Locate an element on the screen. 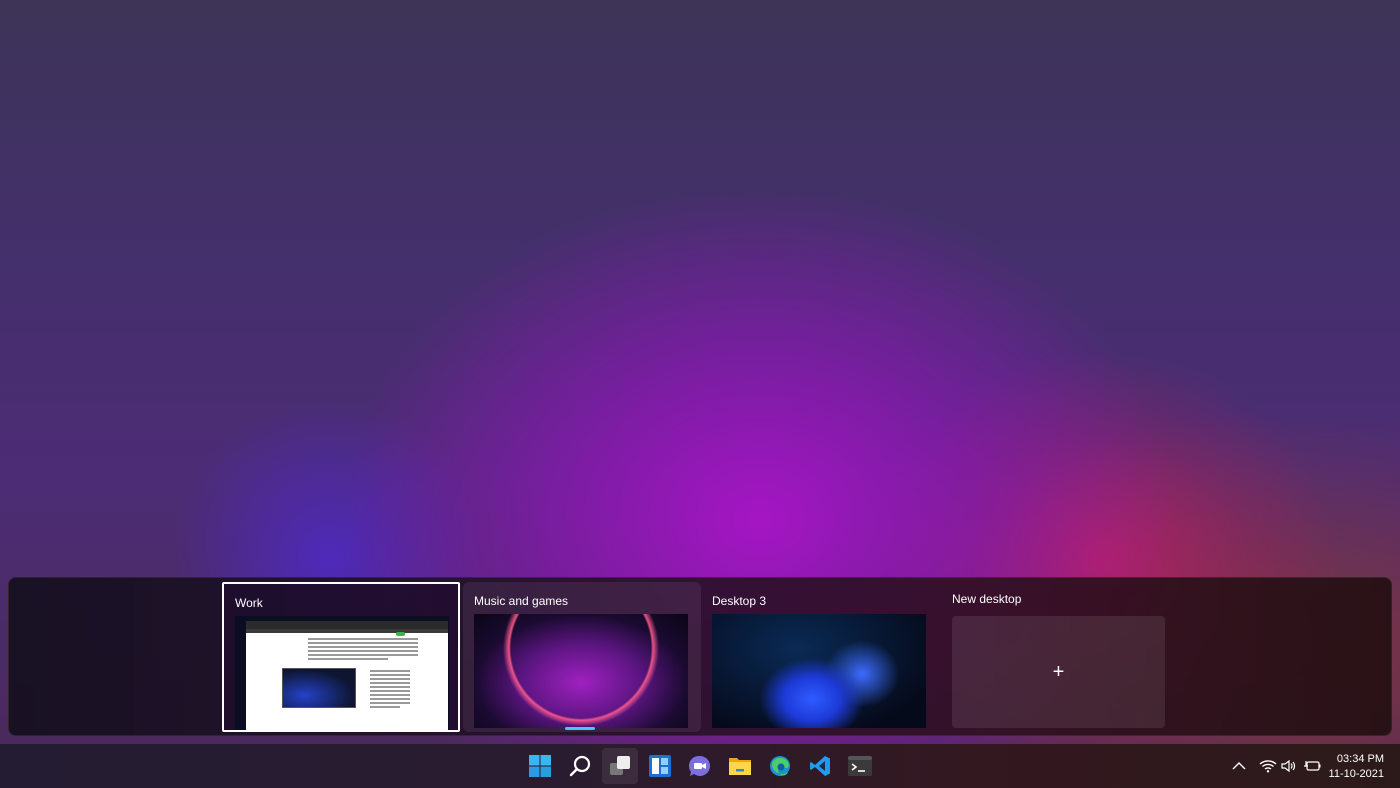 The image size is (1400, 788). terminal-button is located at coordinates (860, 766).